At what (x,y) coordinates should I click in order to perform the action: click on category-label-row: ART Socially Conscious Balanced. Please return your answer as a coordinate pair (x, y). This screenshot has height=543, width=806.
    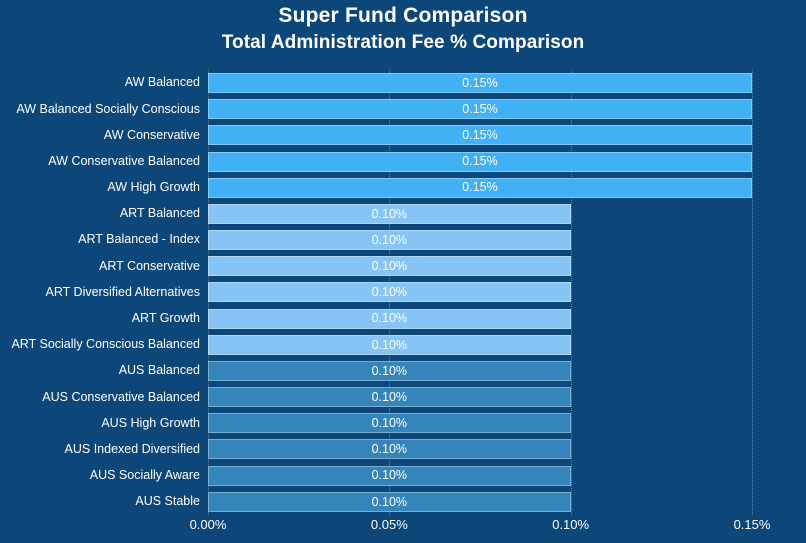
    Looking at the image, I should click on (101, 344).